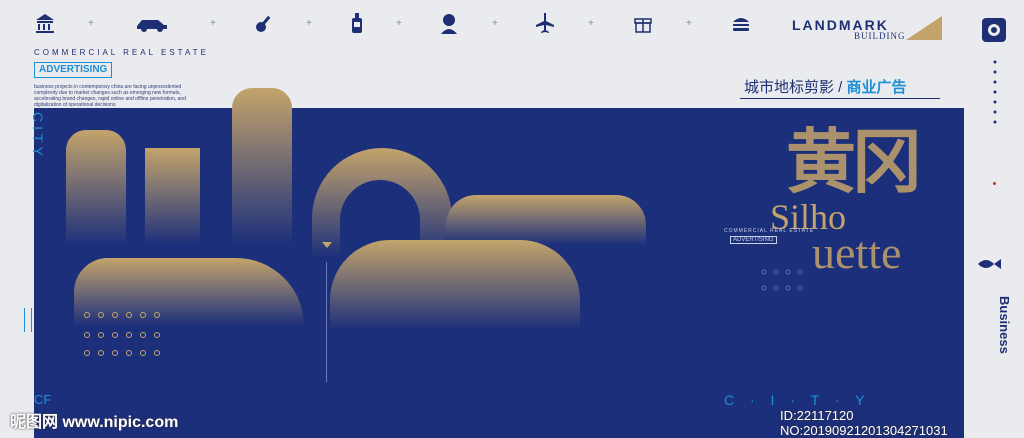 The image size is (1024, 438). What do you see at coordinates (43, 399) in the screenshot?
I see `cf-text: CF` at bounding box center [43, 399].